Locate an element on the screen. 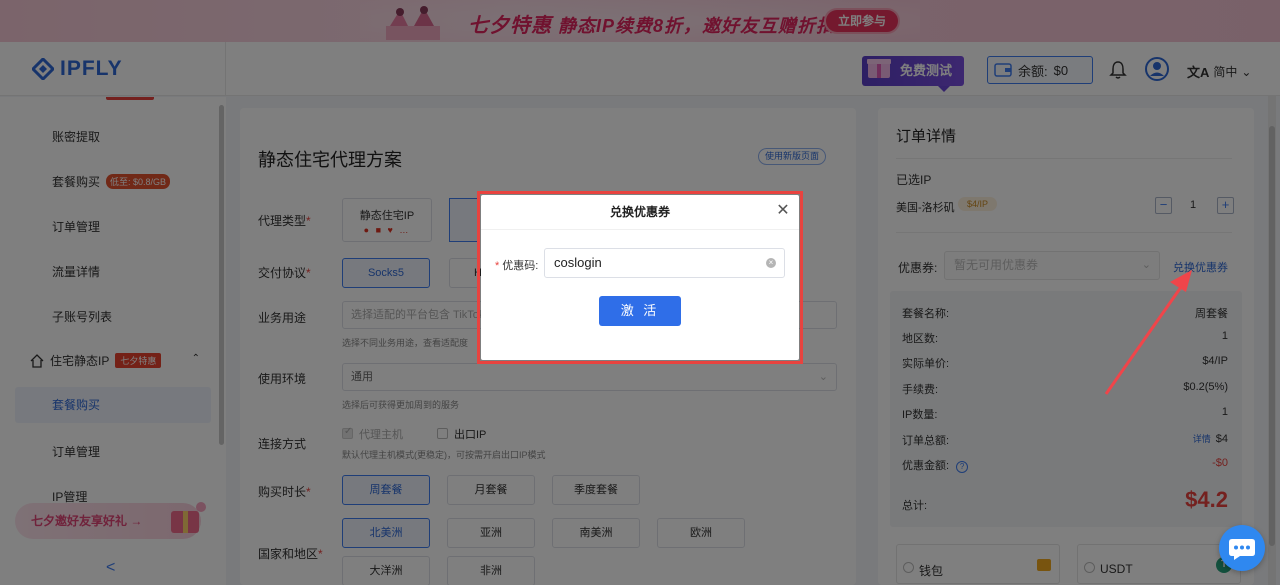 The width and height of the screenshot is (1280, 585). chat-support-button is located at coordinates (1242, 548).